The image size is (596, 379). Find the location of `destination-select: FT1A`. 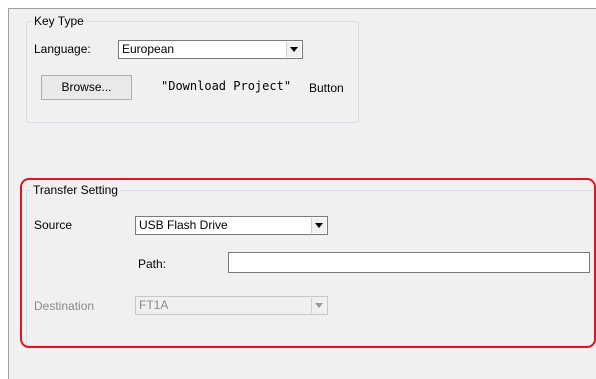

destination-select: FT1A is located at coordinates (231, 305).